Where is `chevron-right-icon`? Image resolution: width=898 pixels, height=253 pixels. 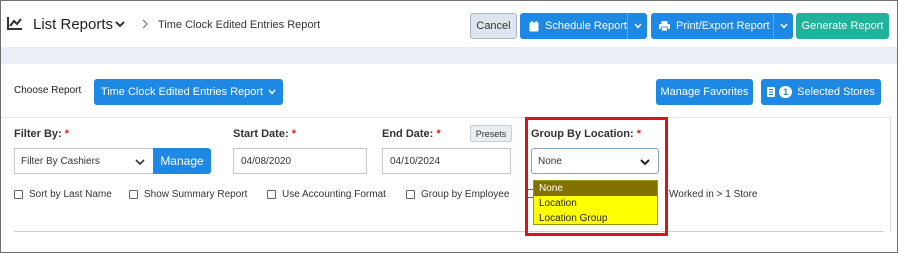 chevron-right-icon is located at coordinates (145, 24).